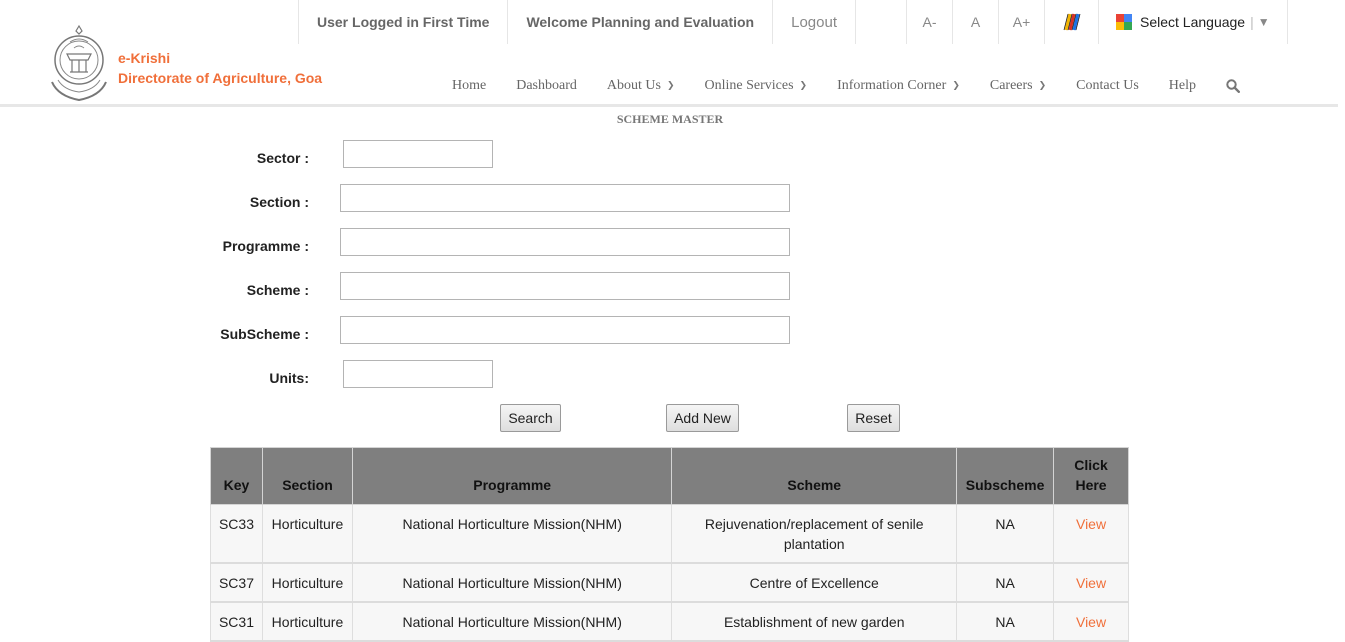 The width and height of the screenshot is (1345, 642). I want to click on nav-about-us: About Us ❯, so click(641, 86).